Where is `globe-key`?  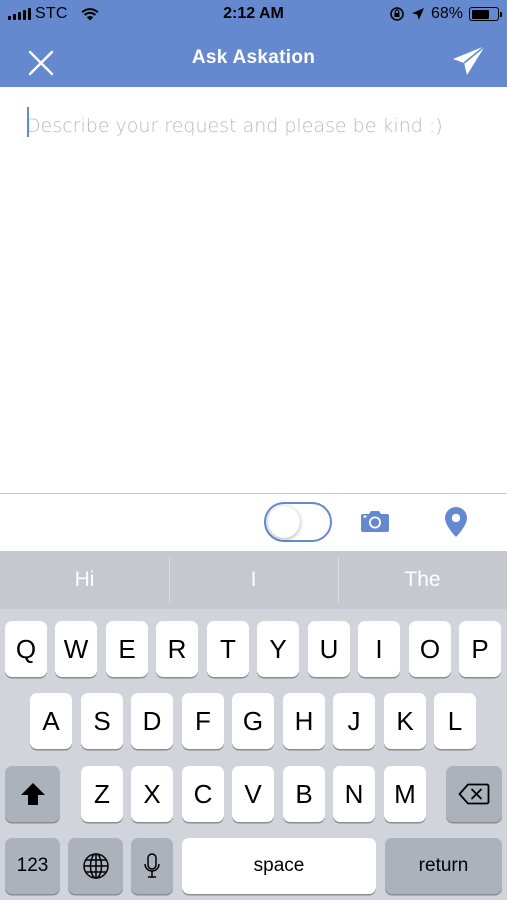 globe-key is located at coordinates (95, 866).